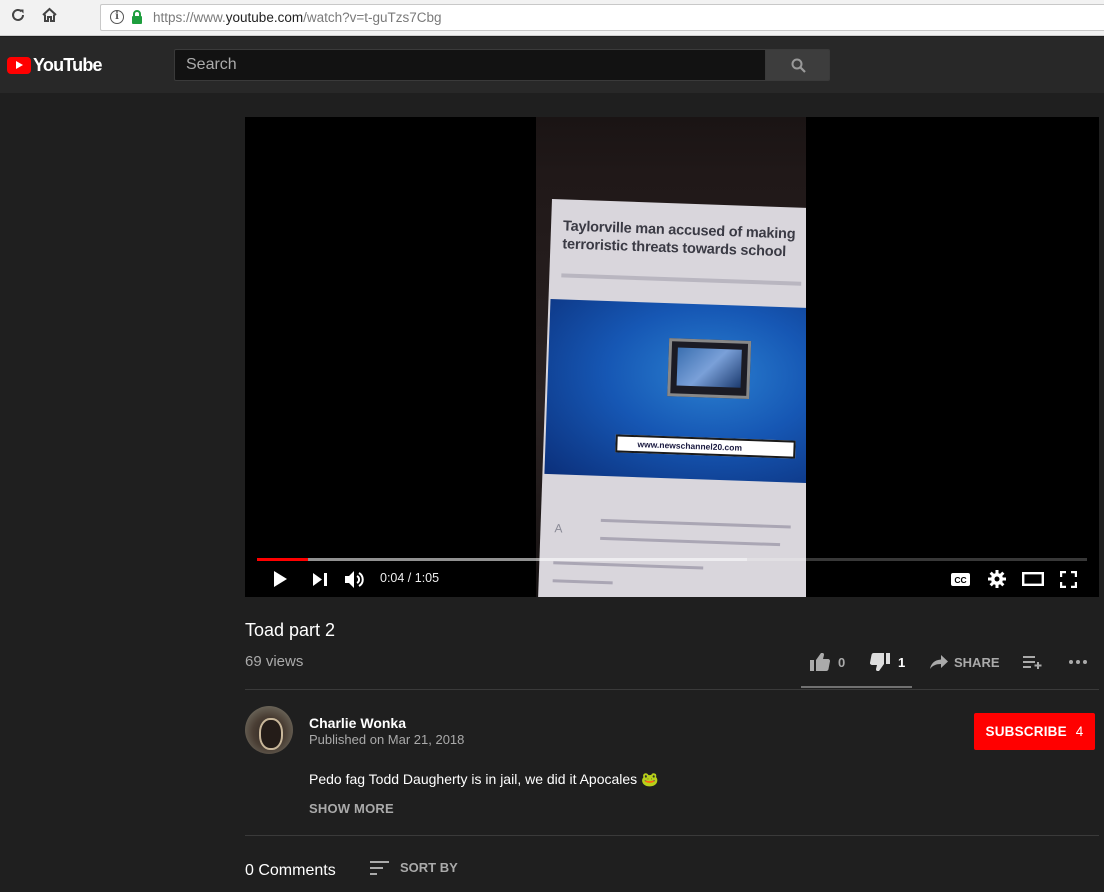 Image resolution: width=1104 pixels, height=892 pixels. Describe the element at coordinates (820, 662) in the screenshot. I see `thumb-up-icon` at that location.